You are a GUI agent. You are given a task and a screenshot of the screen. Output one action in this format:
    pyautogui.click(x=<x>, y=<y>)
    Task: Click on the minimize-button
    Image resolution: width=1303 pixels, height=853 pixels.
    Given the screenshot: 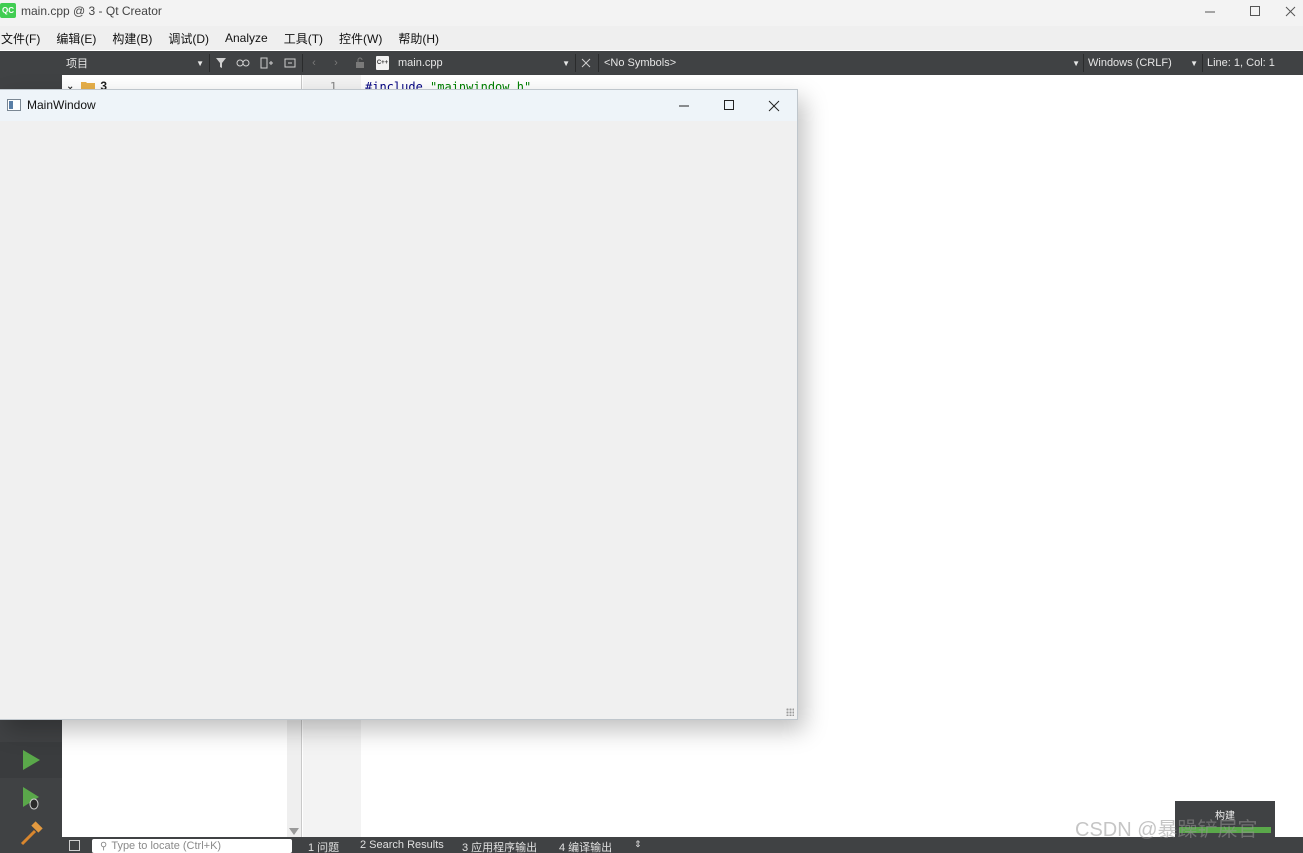 What is the action you would take?
    pyautogui.click(x=1210, y=11)
    